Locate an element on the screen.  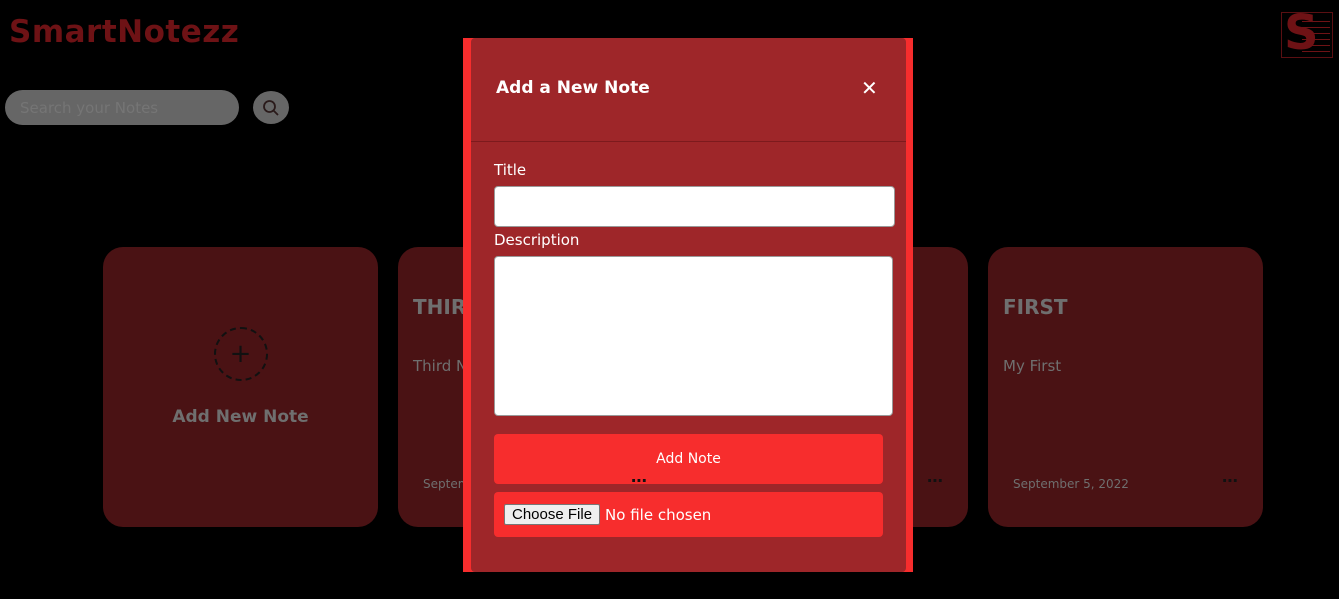
plus-icon: + is located at coordinates (240, 354).